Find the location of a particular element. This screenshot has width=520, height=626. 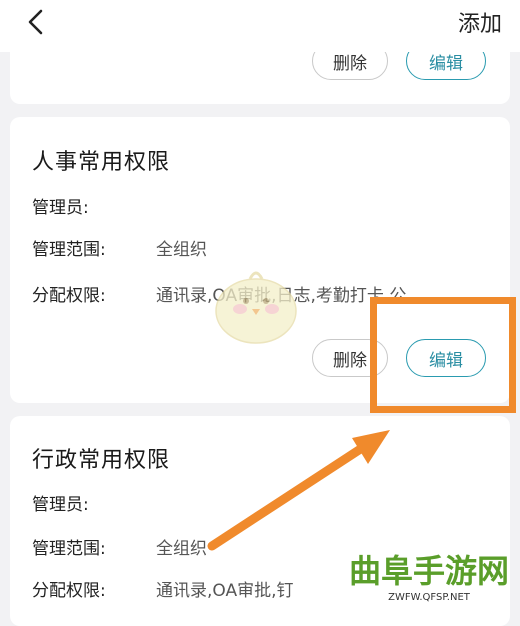

arrow-annotation-icon is located at coordinates (298, 490).